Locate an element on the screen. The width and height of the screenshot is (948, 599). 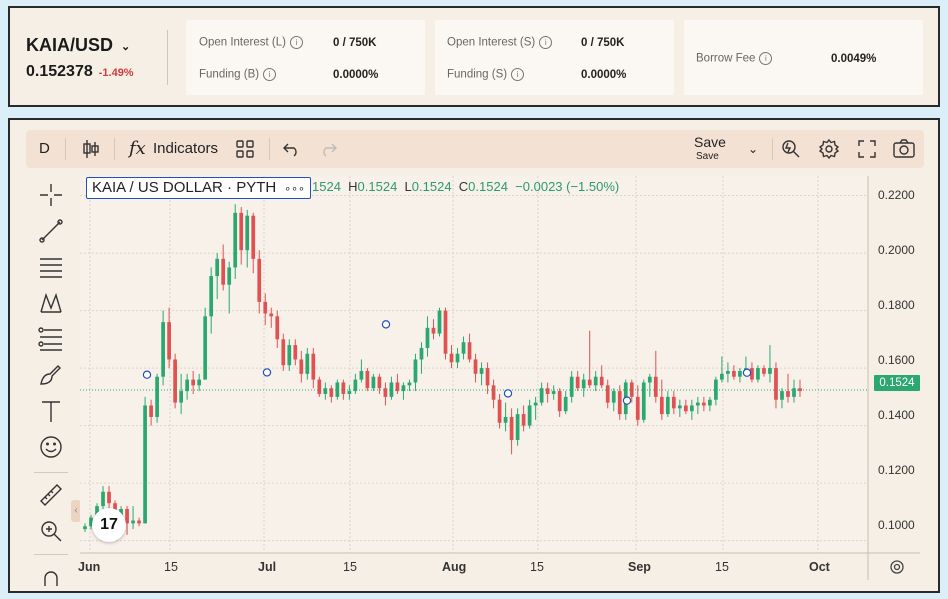
chevron-down-icon: ⌄ is located at coordinates (126, 46).